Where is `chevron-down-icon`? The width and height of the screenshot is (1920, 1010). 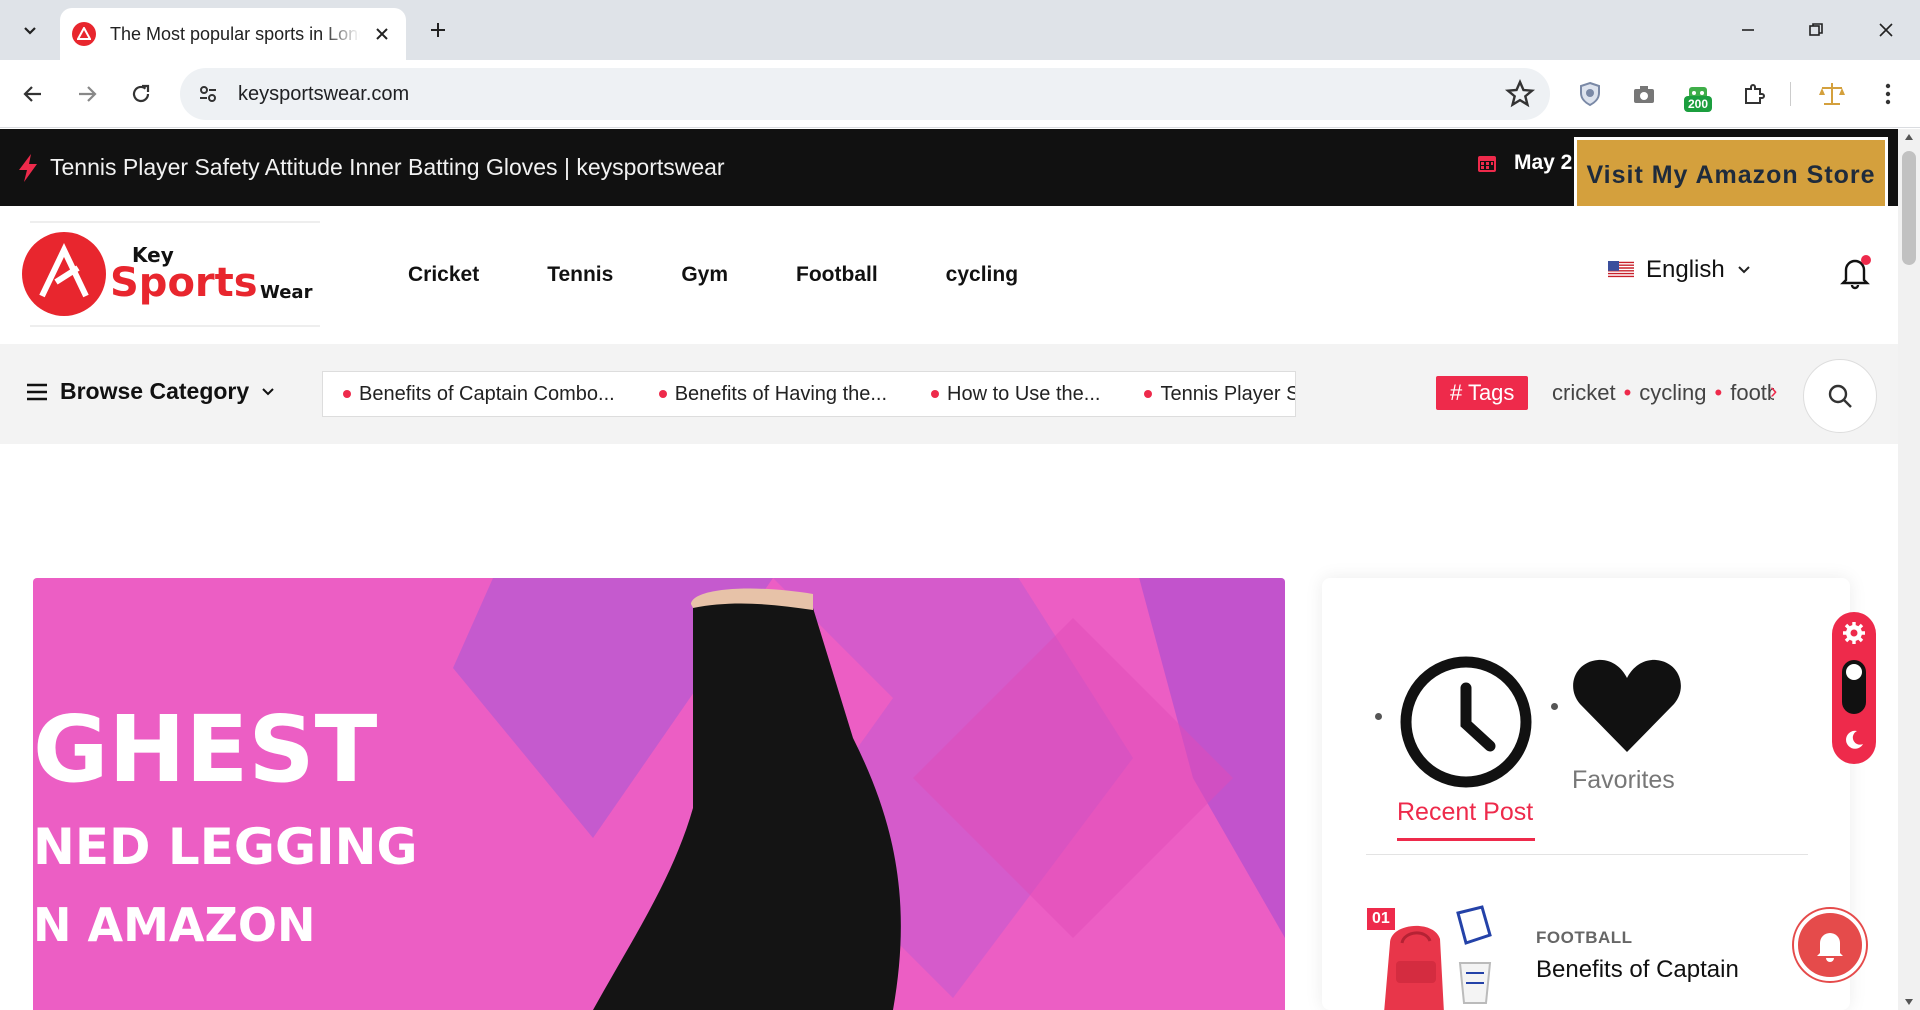
chevron-down-icon is located at coordinates (30, 31).